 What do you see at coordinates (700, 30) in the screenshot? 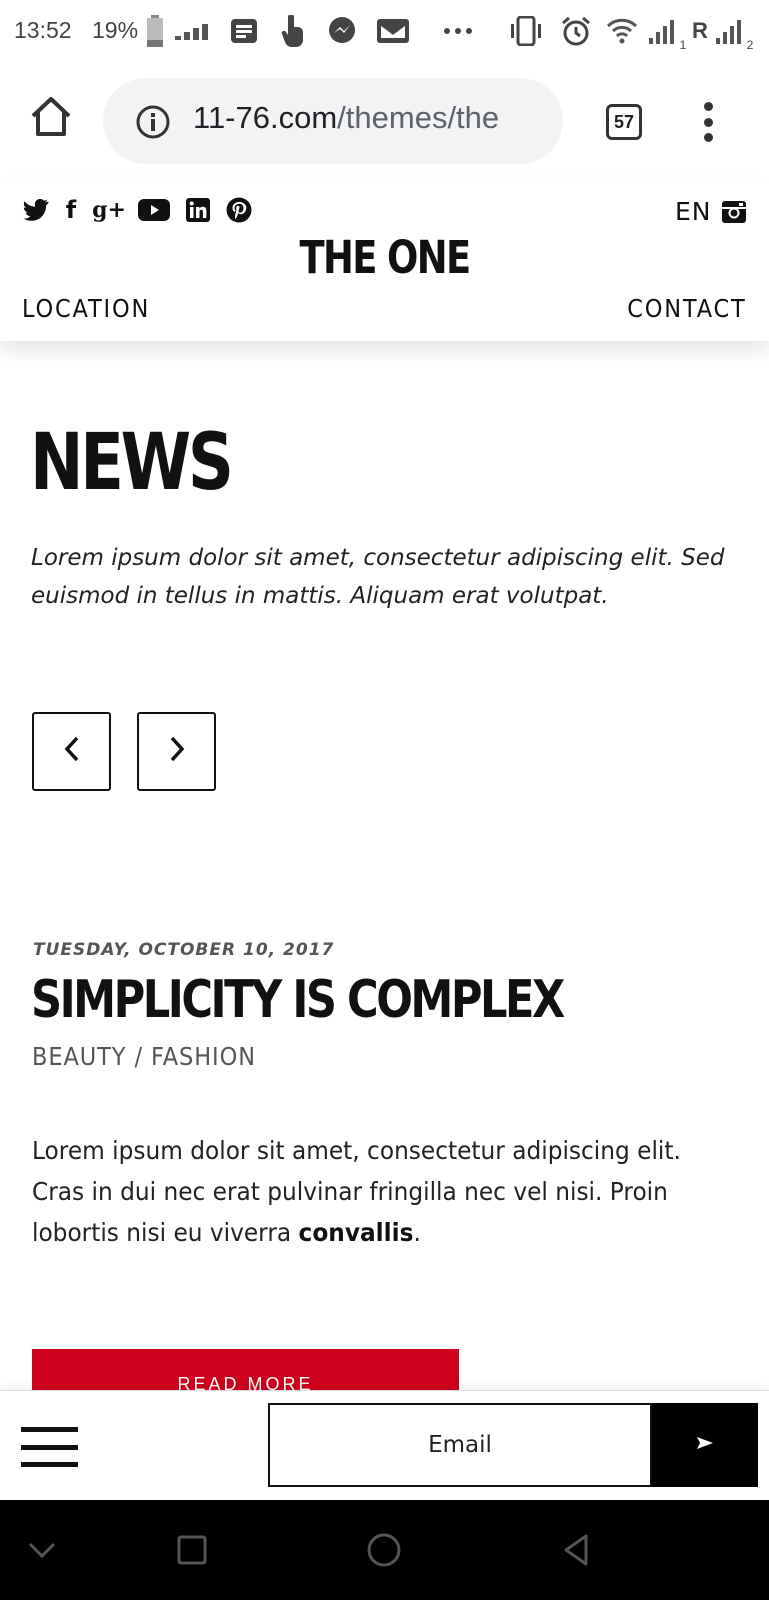
I see `roaming-indicator: R` at bounding box center [700, 30].